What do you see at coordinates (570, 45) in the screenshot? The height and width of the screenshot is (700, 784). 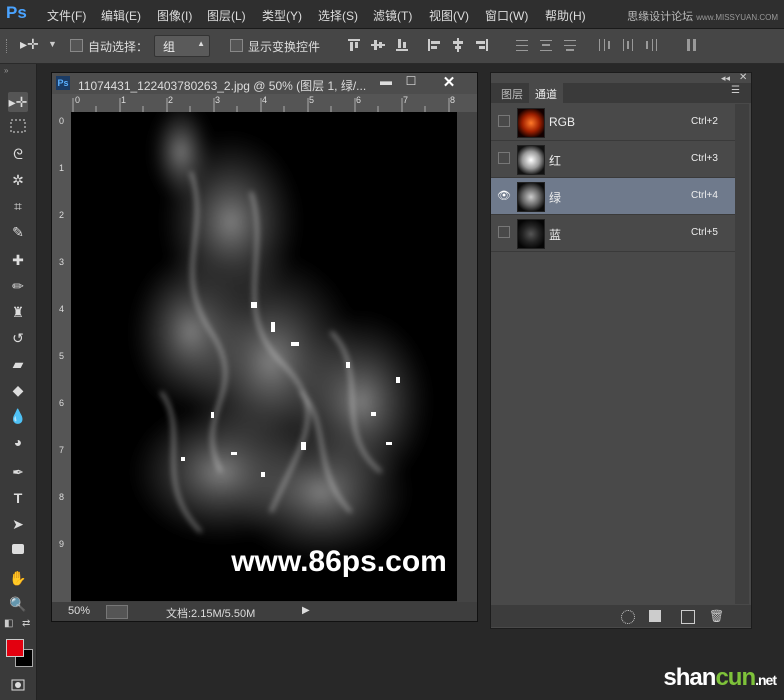 I see `distribute-bottom-icon` at bounding box center [570, 45].